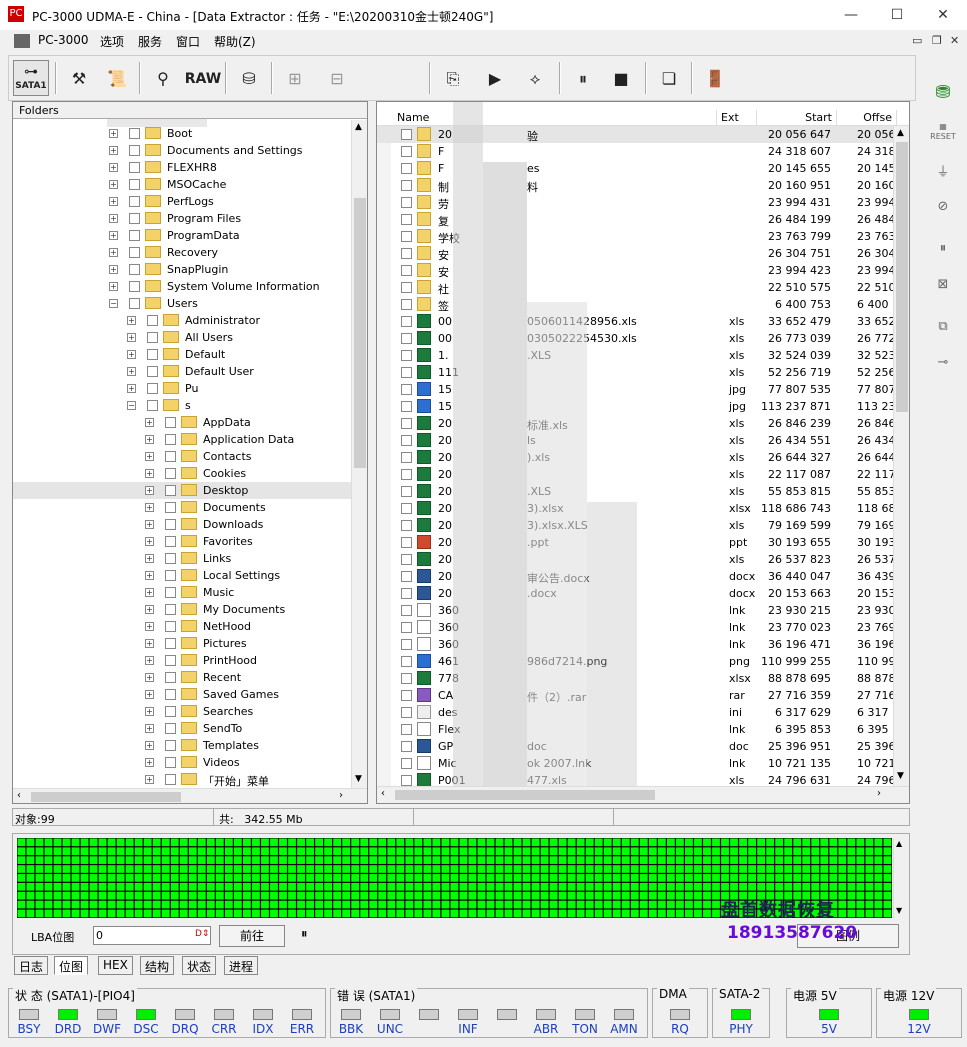  I want to click on tree-item: + MSOCache, so click(182, 184).